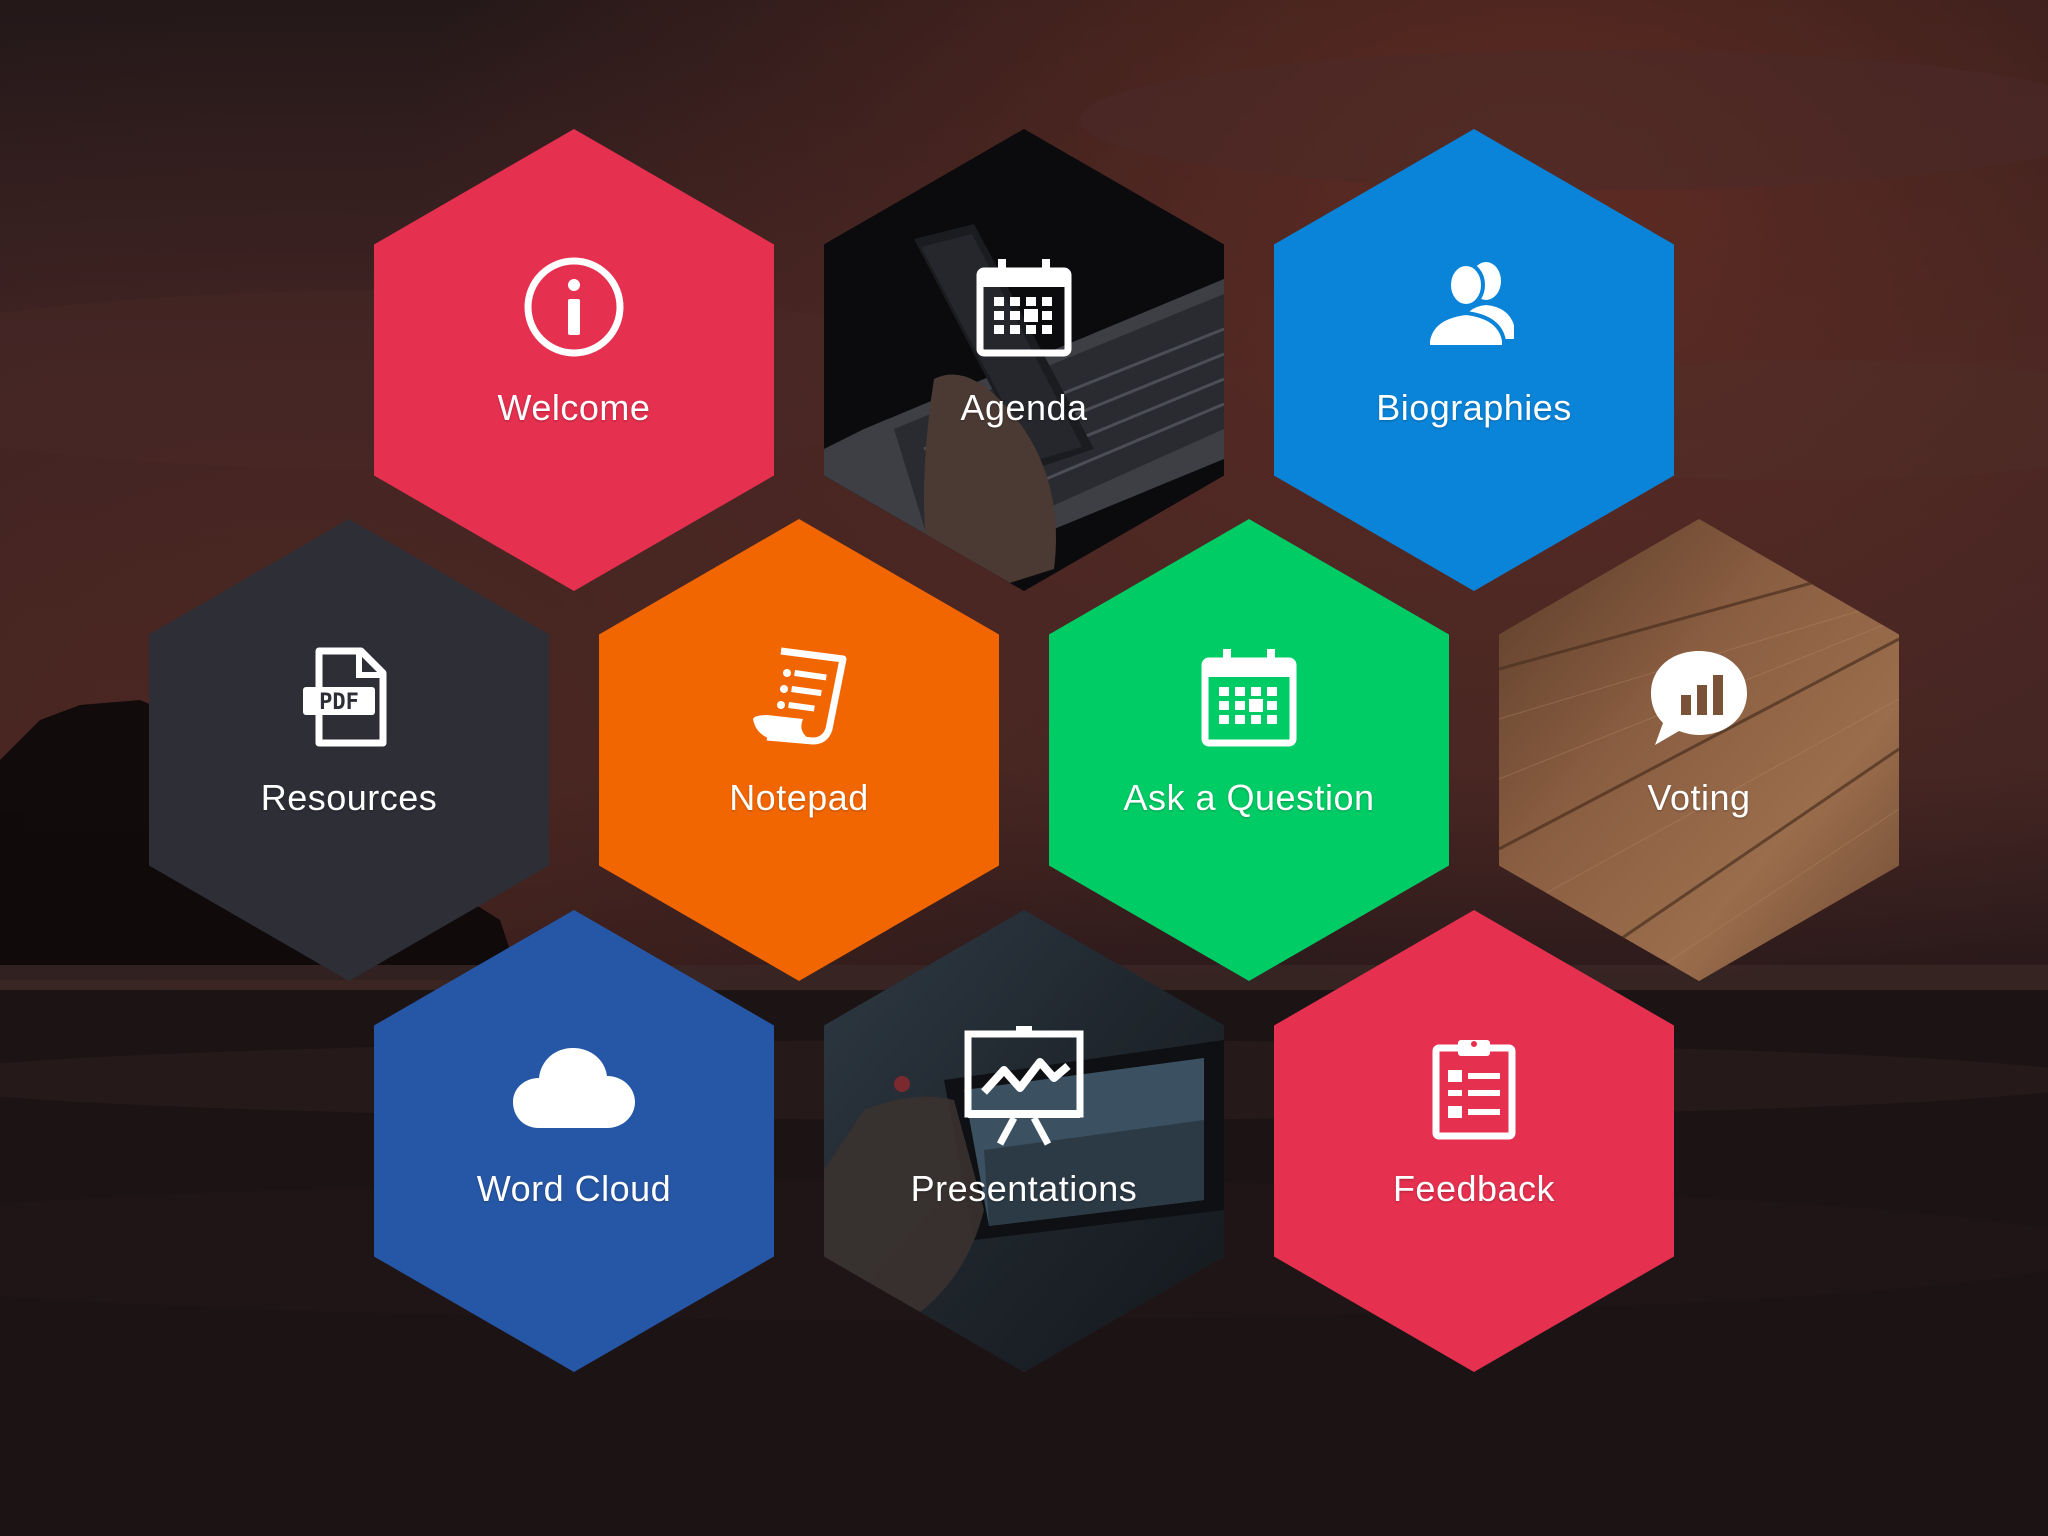 The width and height of the screenshot is (2048, 1536). Describe the element at coordinates (1699, 797) in the screenshot. I see `tile-label: Voting` at that location.